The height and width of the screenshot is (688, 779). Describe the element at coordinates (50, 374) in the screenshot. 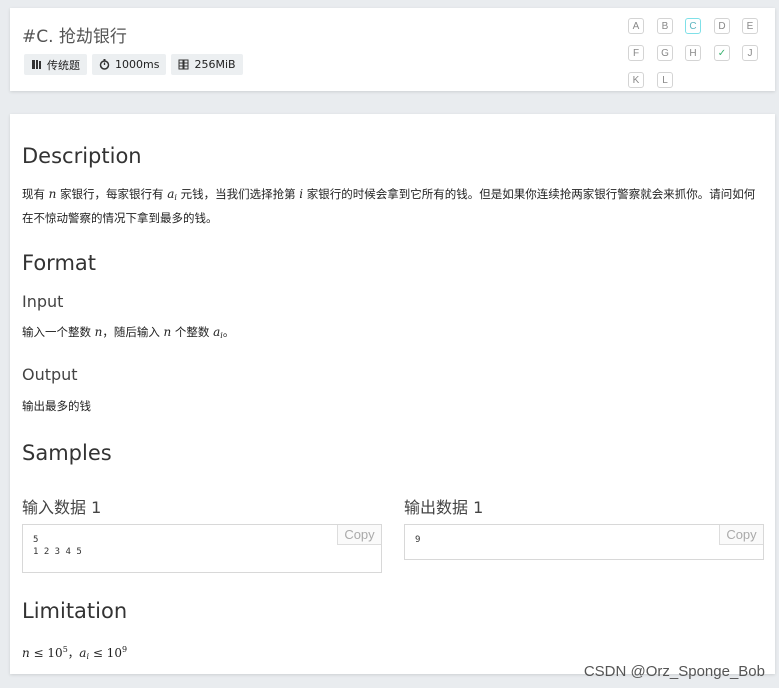

I see `output-heading: Output` at that location.